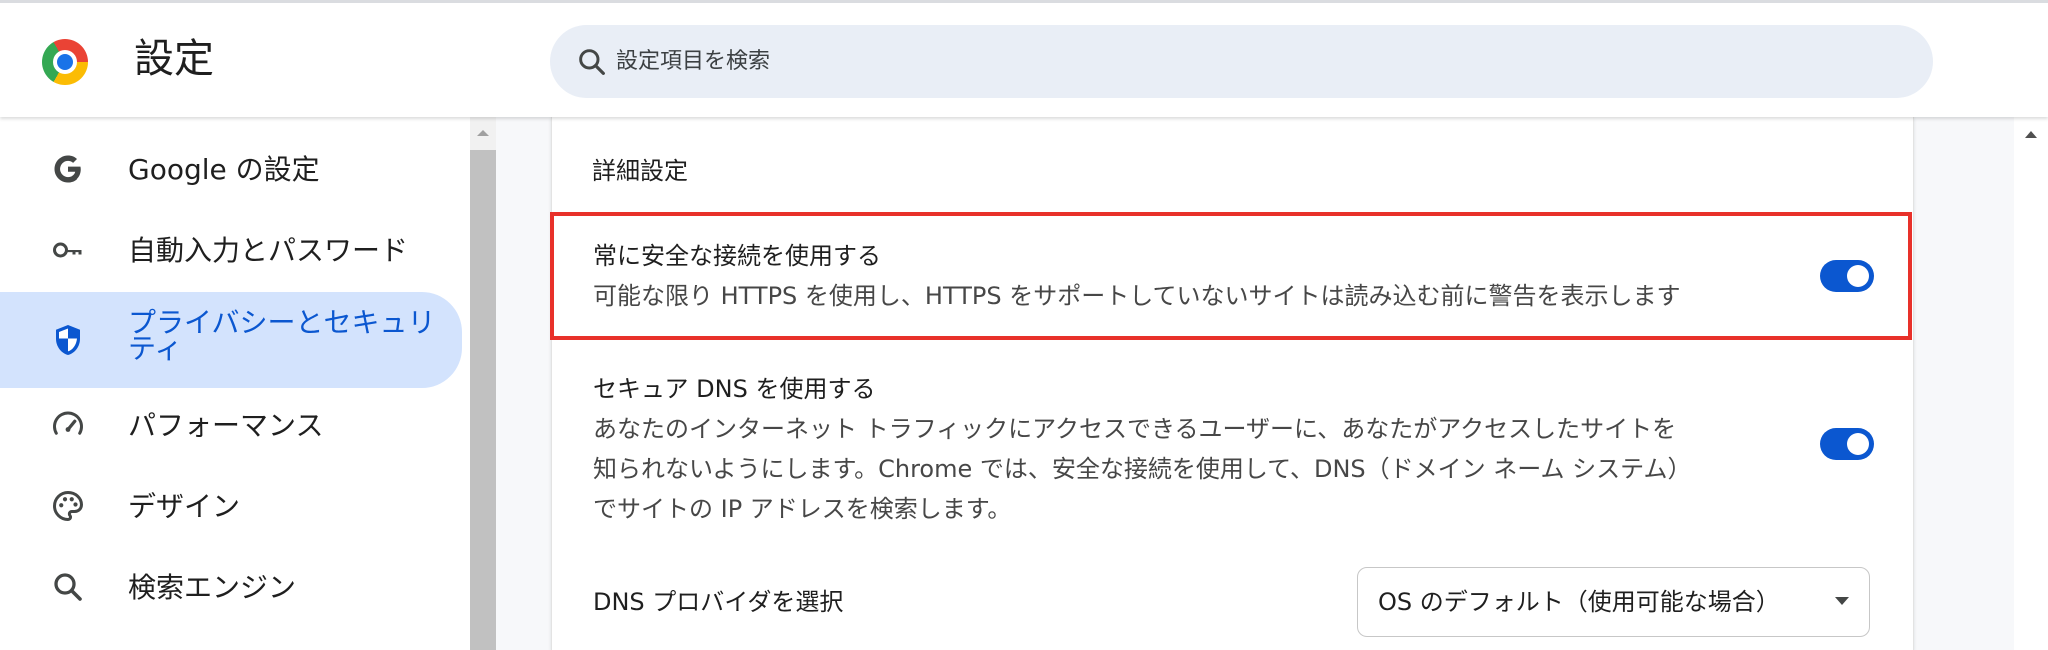 Image resolution: width=2048 pixels, height=650 pixels. What do you see at coordinates (184, 506) in the screenshot?
I see `sidebar-item-label: デザイン` at bounding box center [184, 506].